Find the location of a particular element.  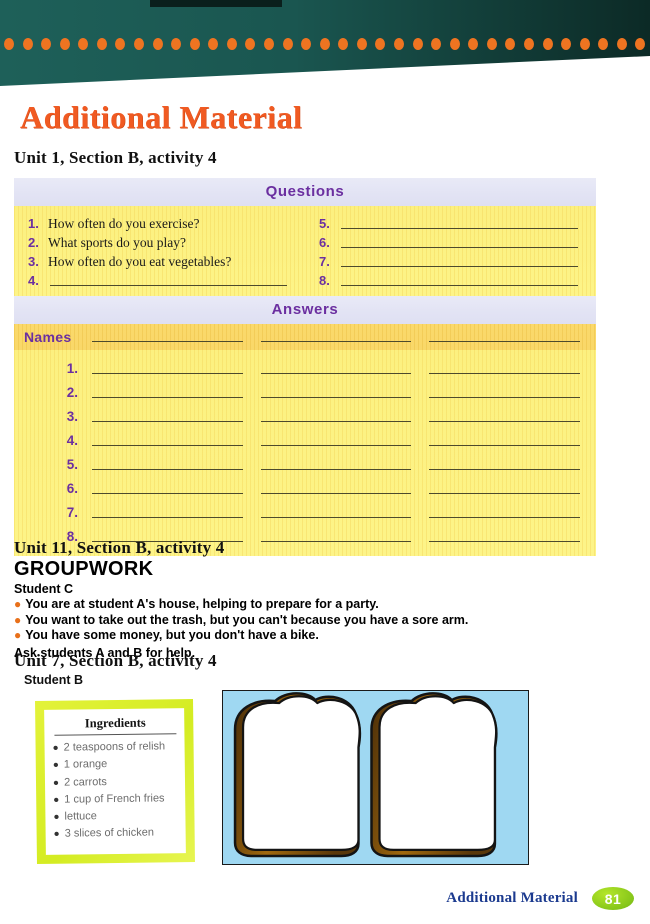

dot-row is located at coordinates (325, 45).